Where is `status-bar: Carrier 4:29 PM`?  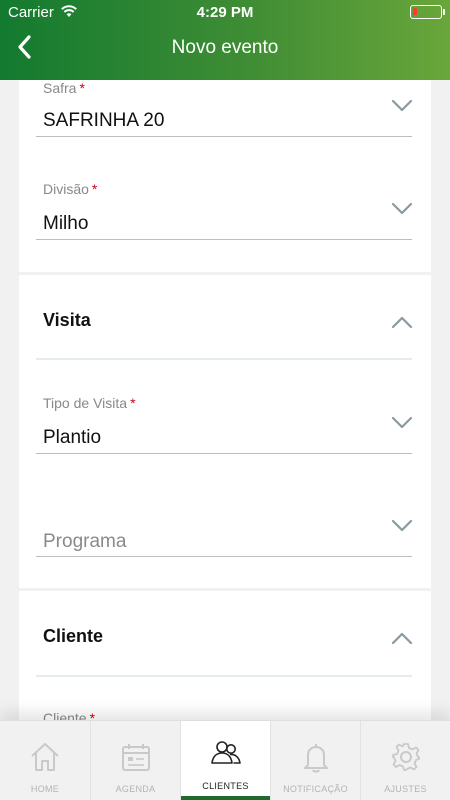 status-bar: Carrier 4:29 PM is located at coordinates (225, 13).